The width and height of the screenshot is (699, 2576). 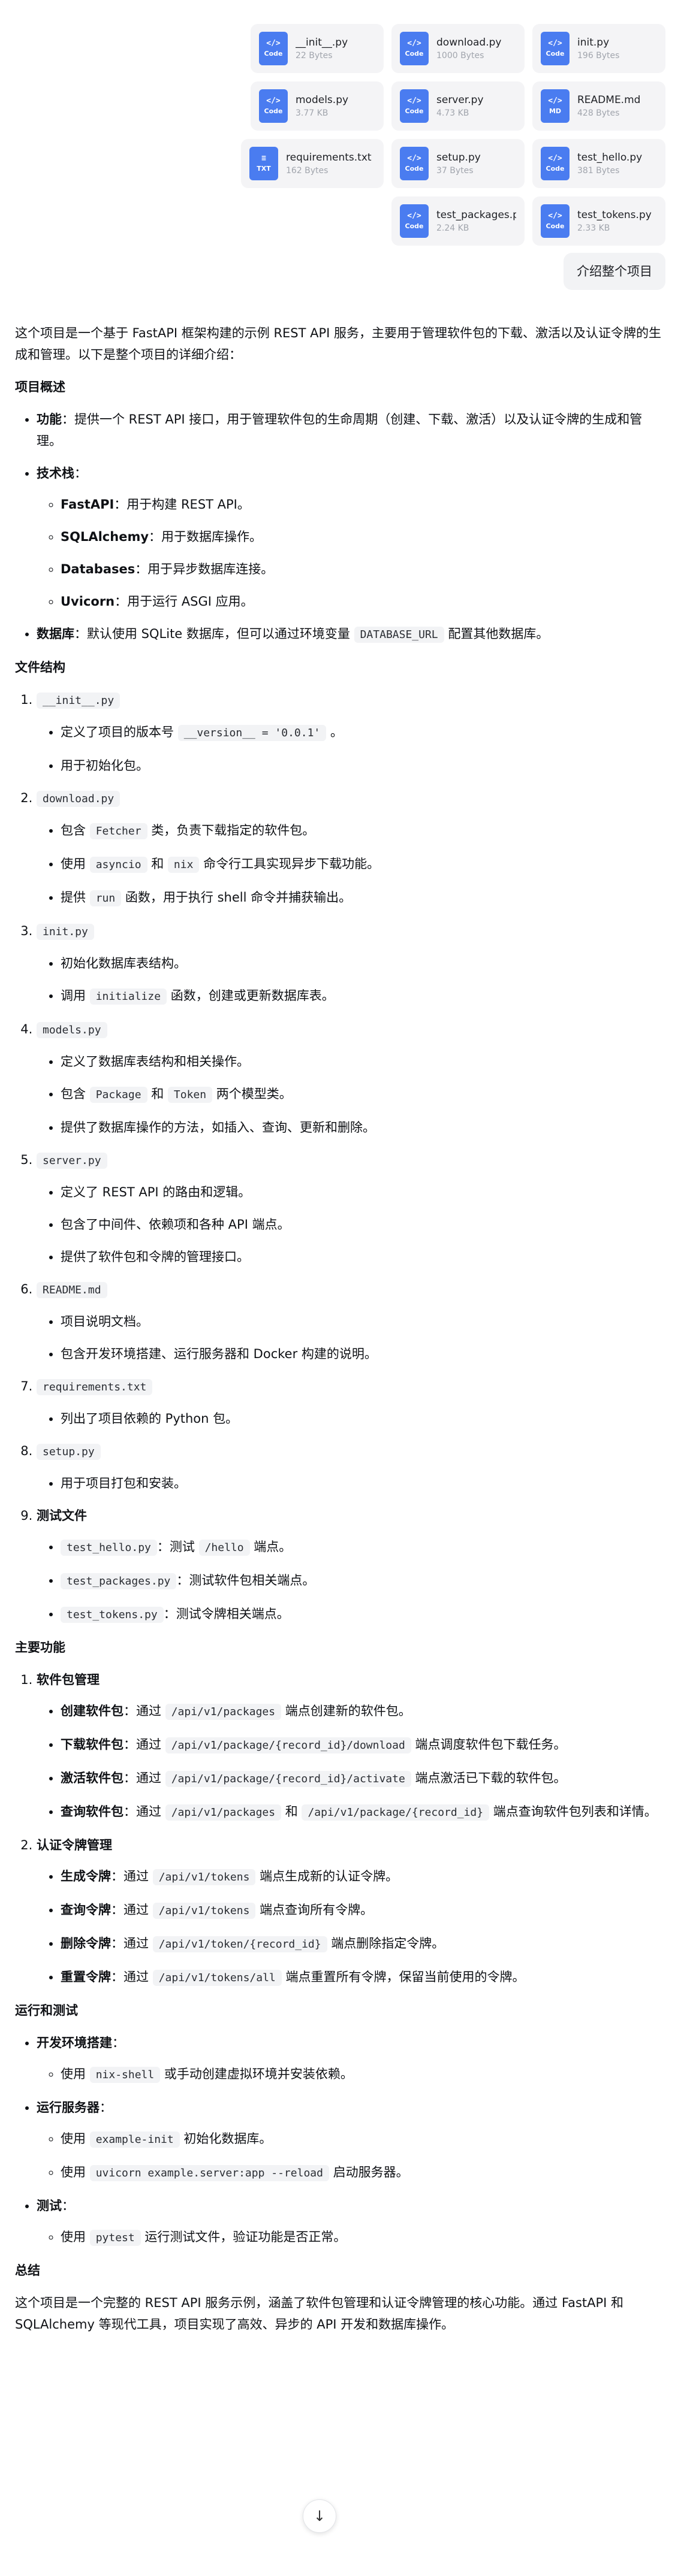 What do you see at coordinates (598, 171) in the screenshot?
I see `file-size: 381 Bytes` at bounding box center [598, 171].